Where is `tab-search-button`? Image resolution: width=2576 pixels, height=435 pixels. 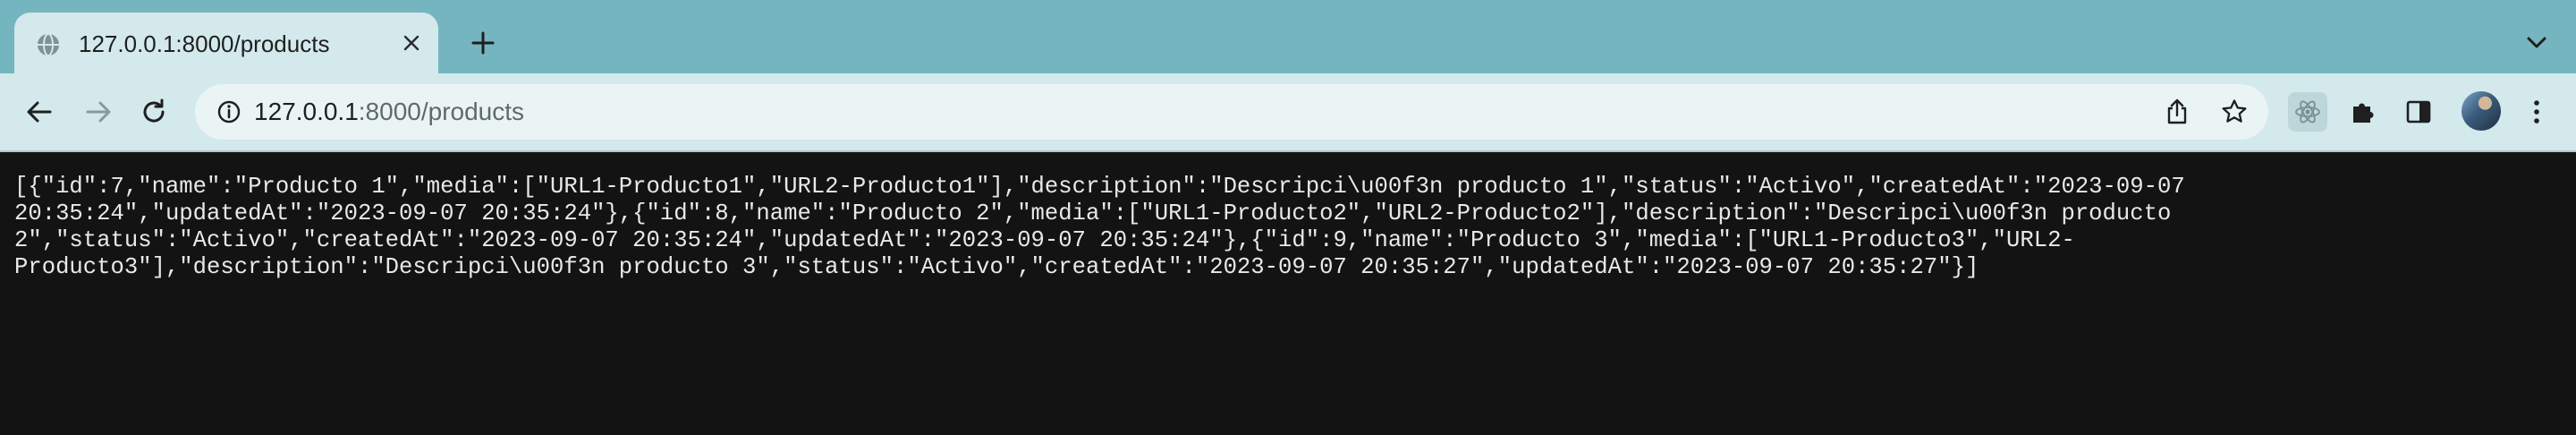
tab-search-button is located at coordinates (2537, 43).